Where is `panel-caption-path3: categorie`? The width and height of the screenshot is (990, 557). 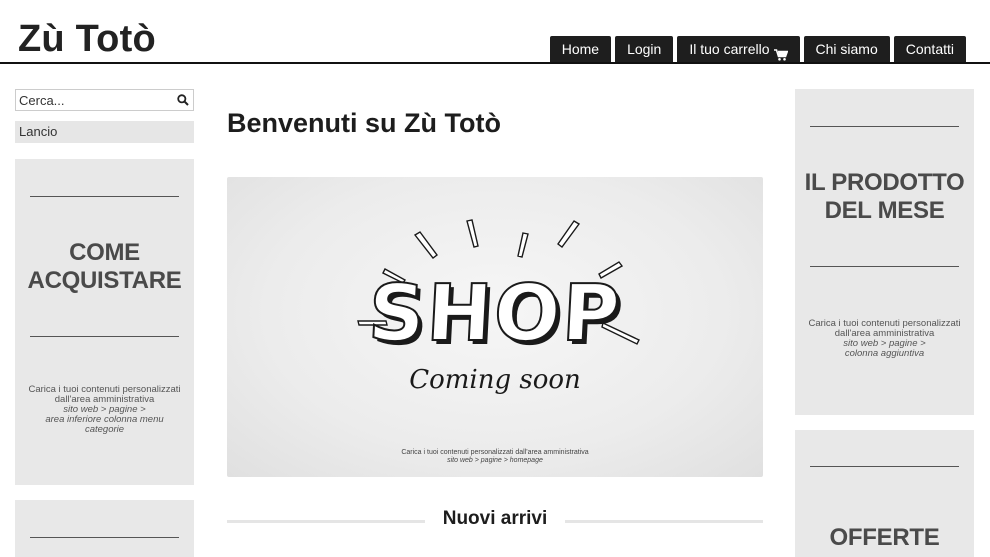 panel-caption-path3: categorie is located at coordinates (104, 429).